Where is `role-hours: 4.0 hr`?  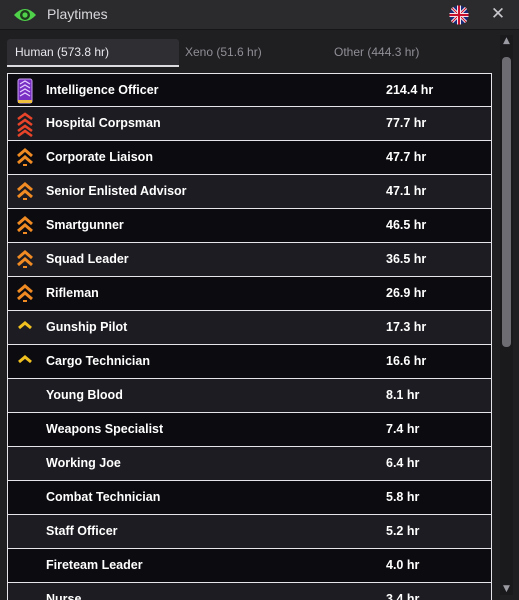 role-hours: 4.0 hr is located at coordinates (403, 565).